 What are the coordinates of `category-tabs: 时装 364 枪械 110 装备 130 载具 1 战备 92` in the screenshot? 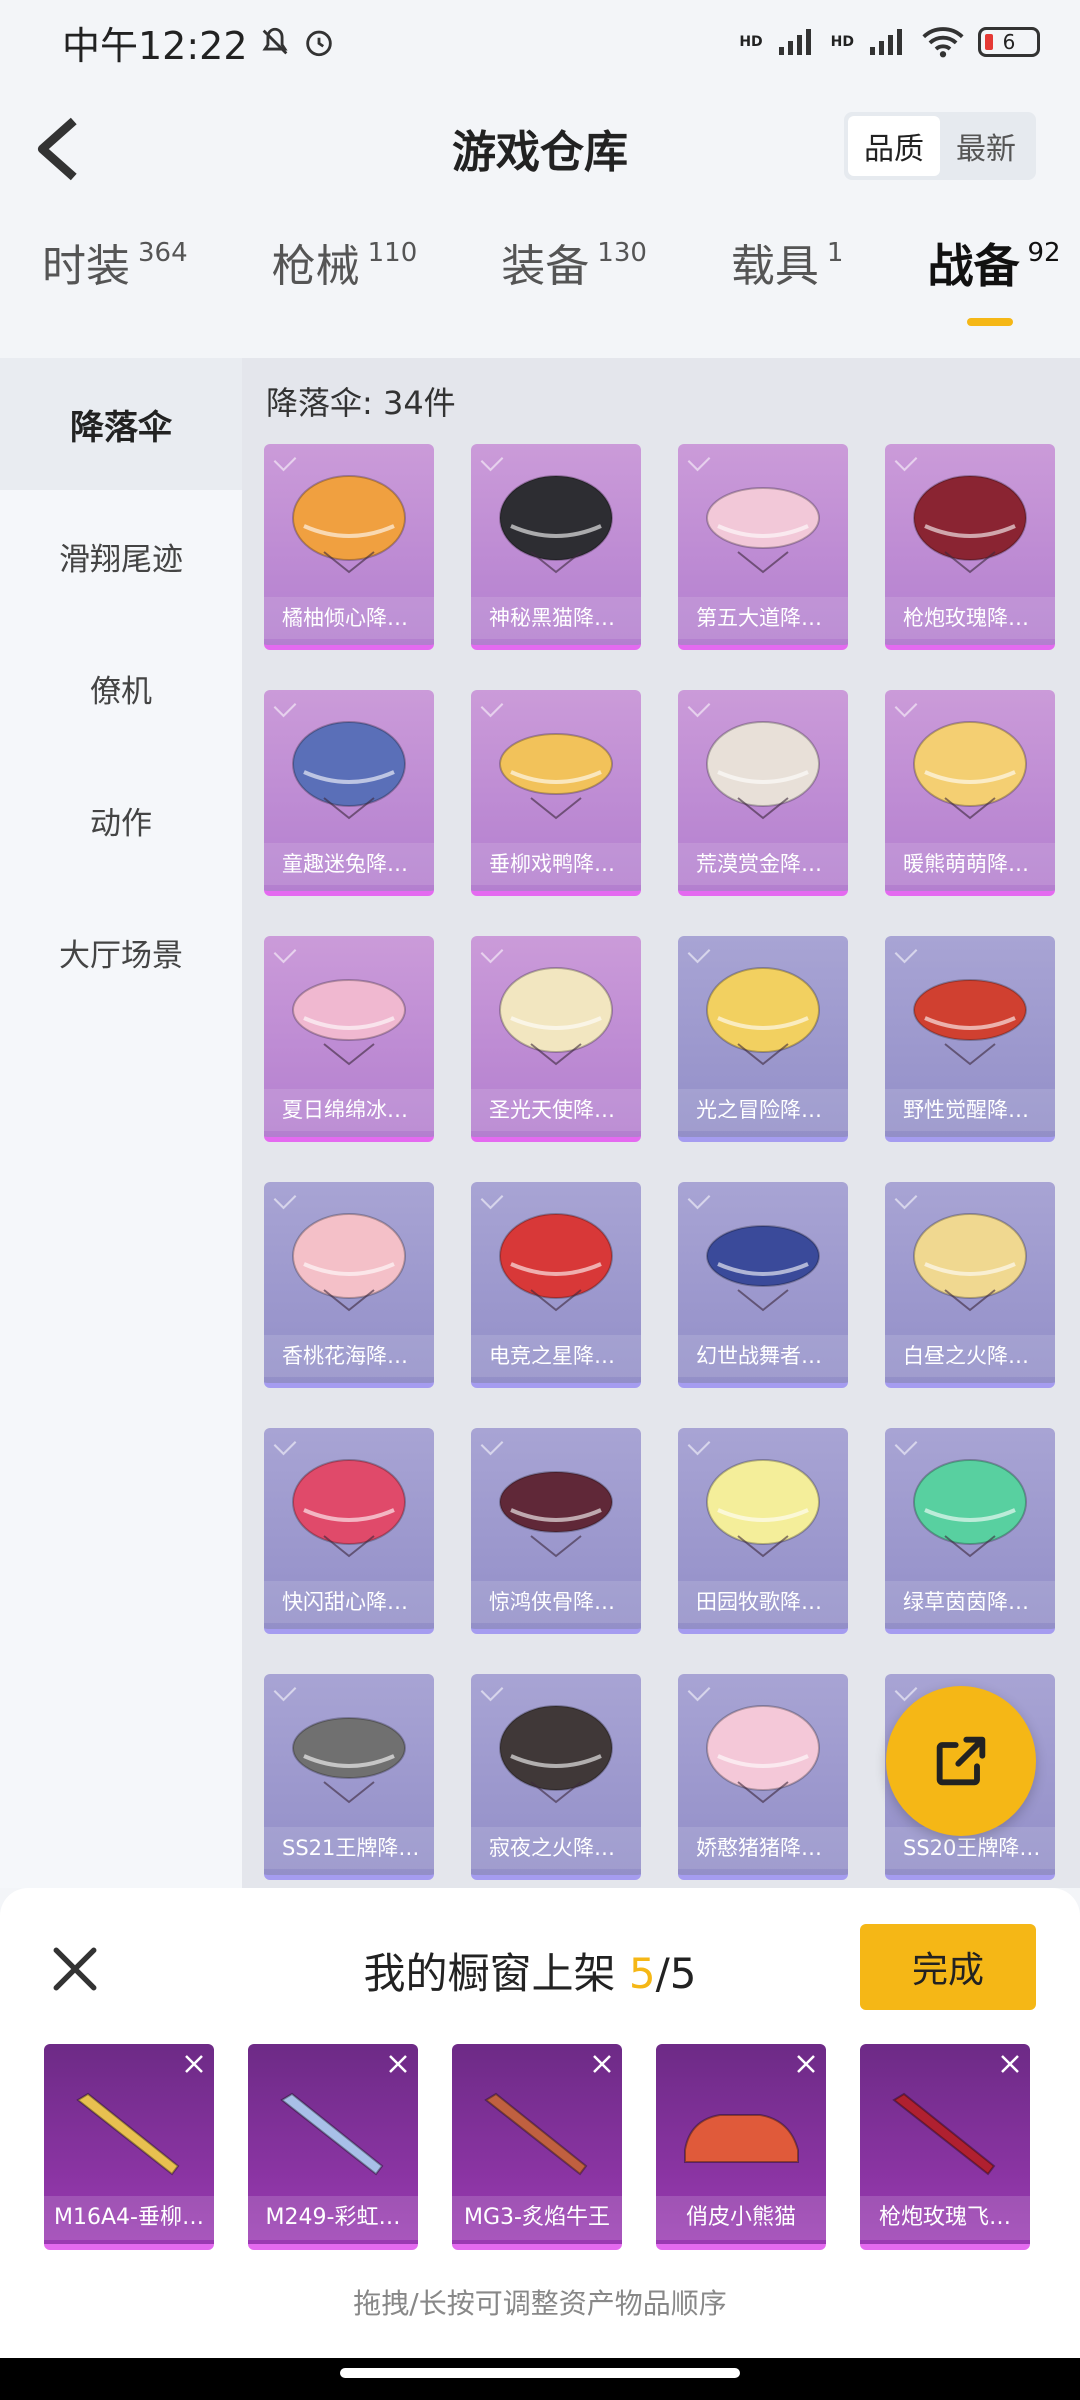 It's located at (540, 285).